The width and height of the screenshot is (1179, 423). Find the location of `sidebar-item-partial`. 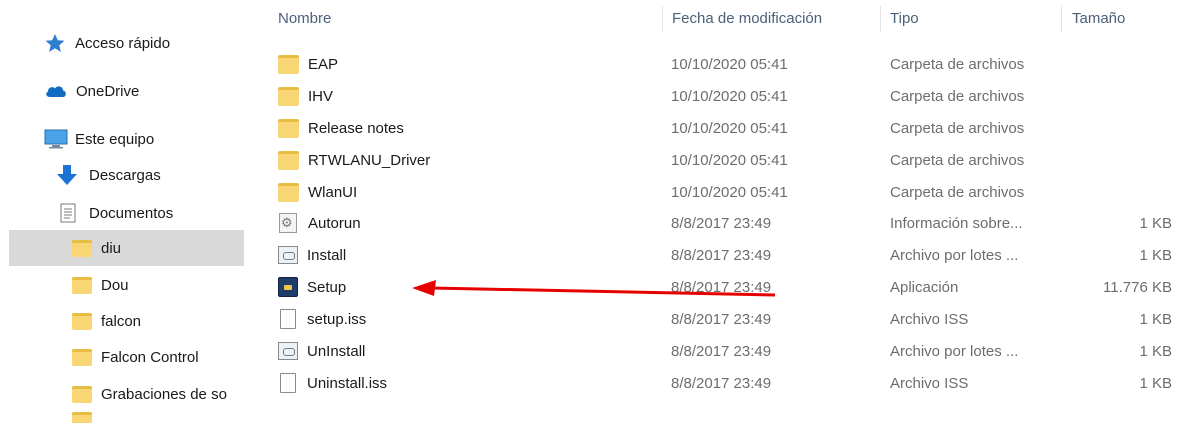

sidebar-item-partial is located at coordinates (82, 417).